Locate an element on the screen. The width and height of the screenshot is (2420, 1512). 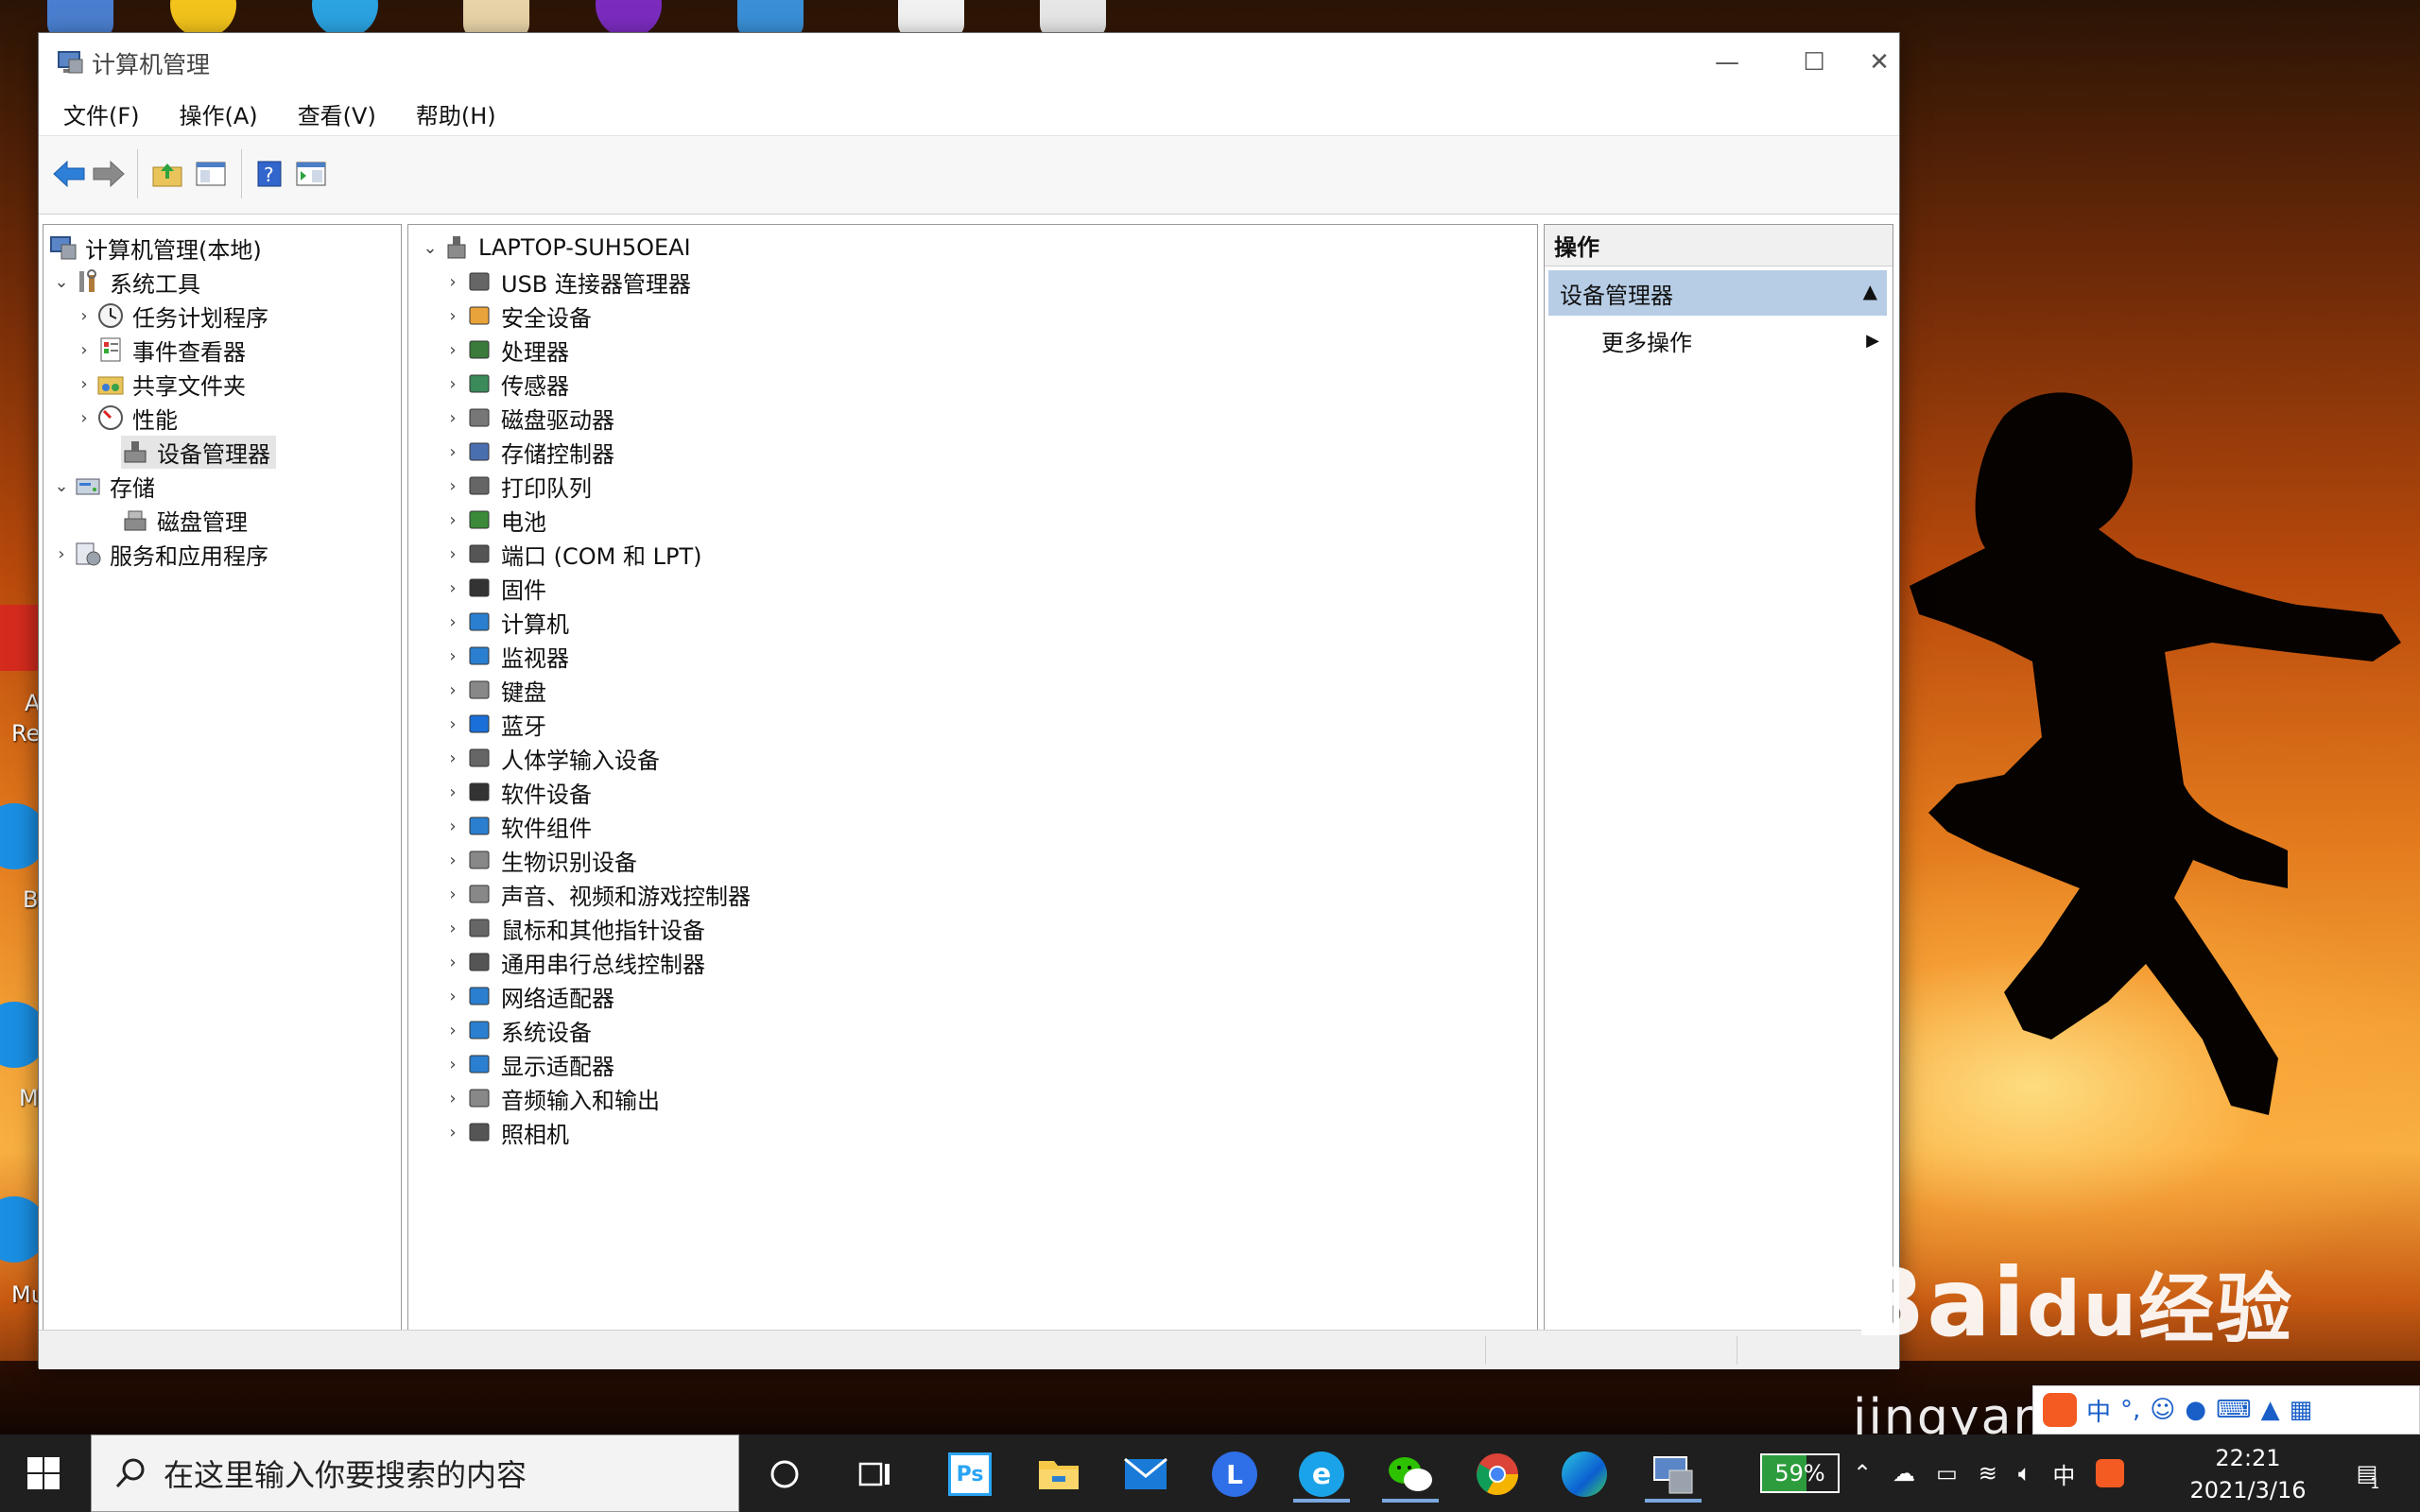
task-view-button is located at coordinates (875, 1474).